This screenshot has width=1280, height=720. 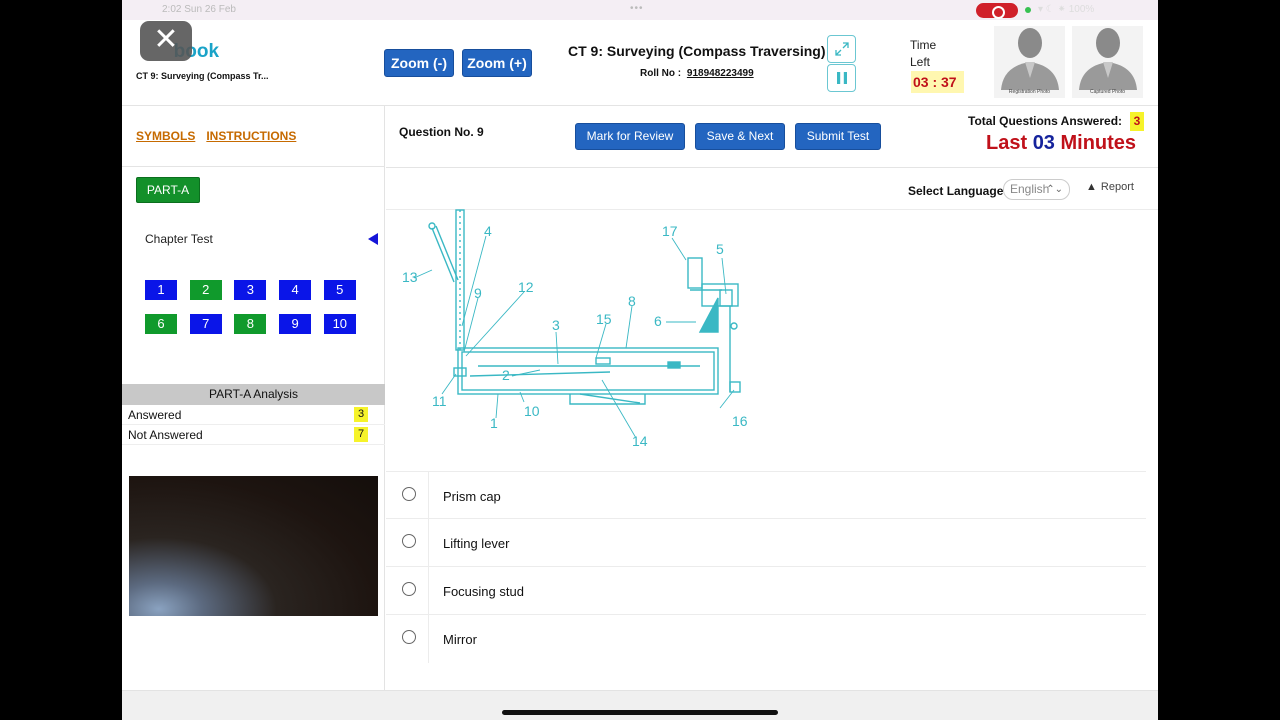 What do you see at coordinates (506, 375) in the screenshot?
I see `label-2: 2` at bounding box center [506, 375].